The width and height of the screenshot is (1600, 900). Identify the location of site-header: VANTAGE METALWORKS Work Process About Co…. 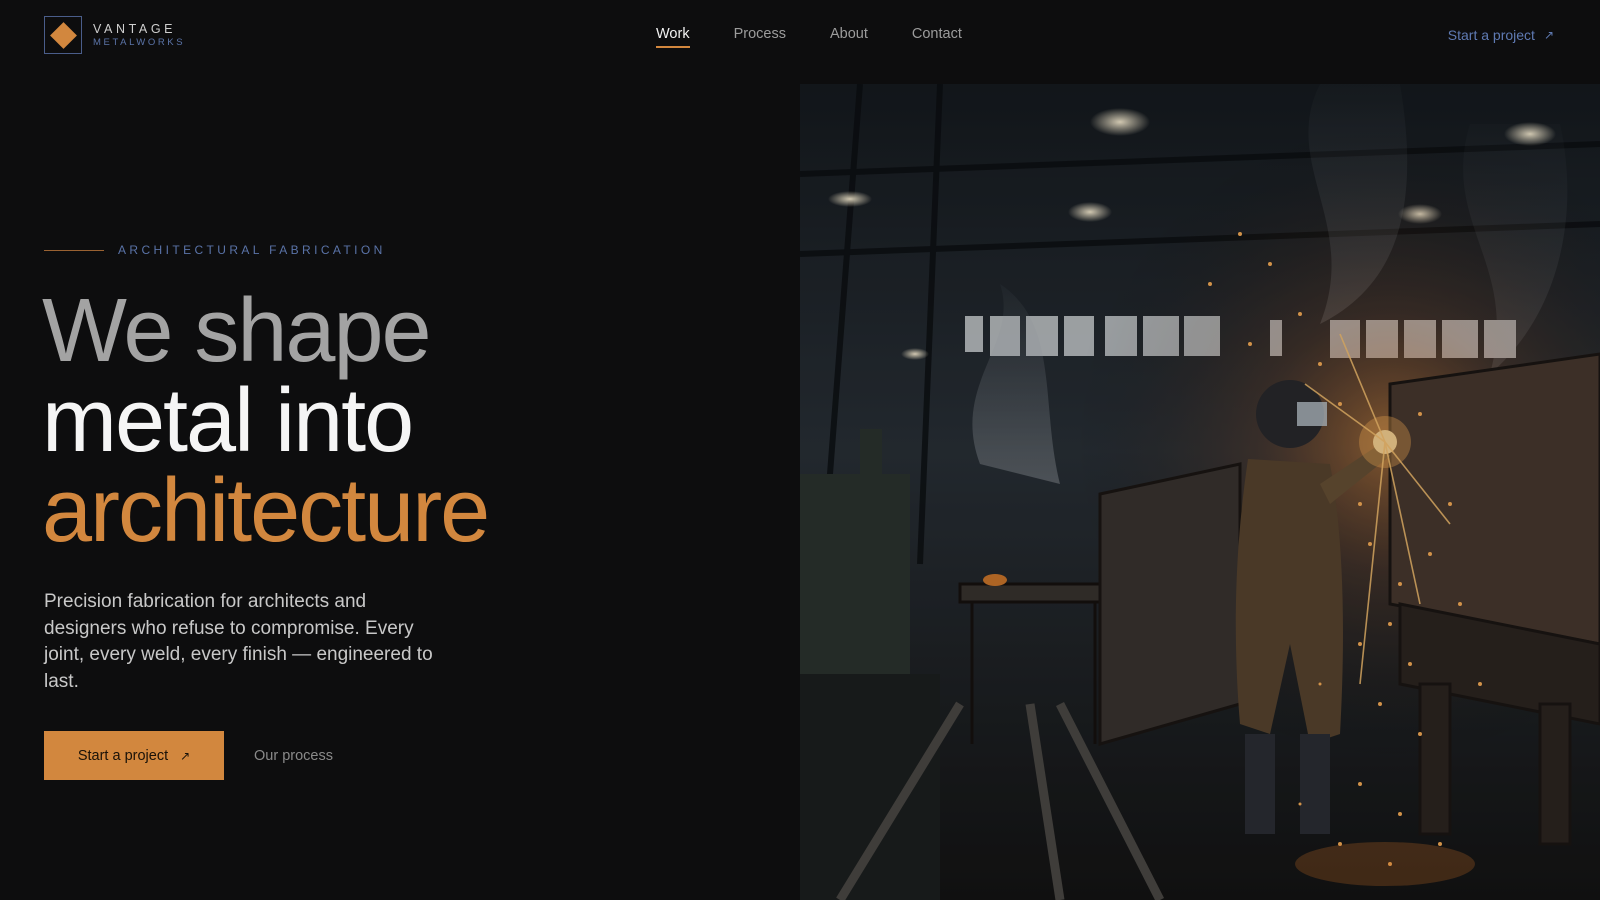
(800, 36).